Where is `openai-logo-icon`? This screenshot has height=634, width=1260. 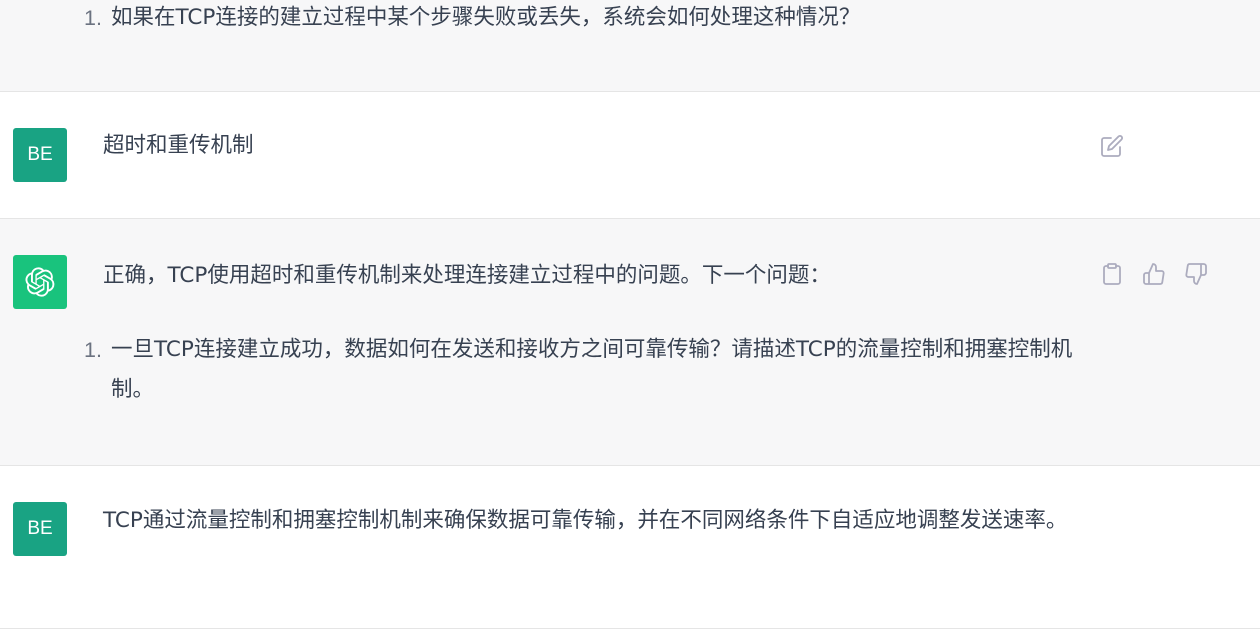 openai-logo-icon is located at coordinates (40, 282).